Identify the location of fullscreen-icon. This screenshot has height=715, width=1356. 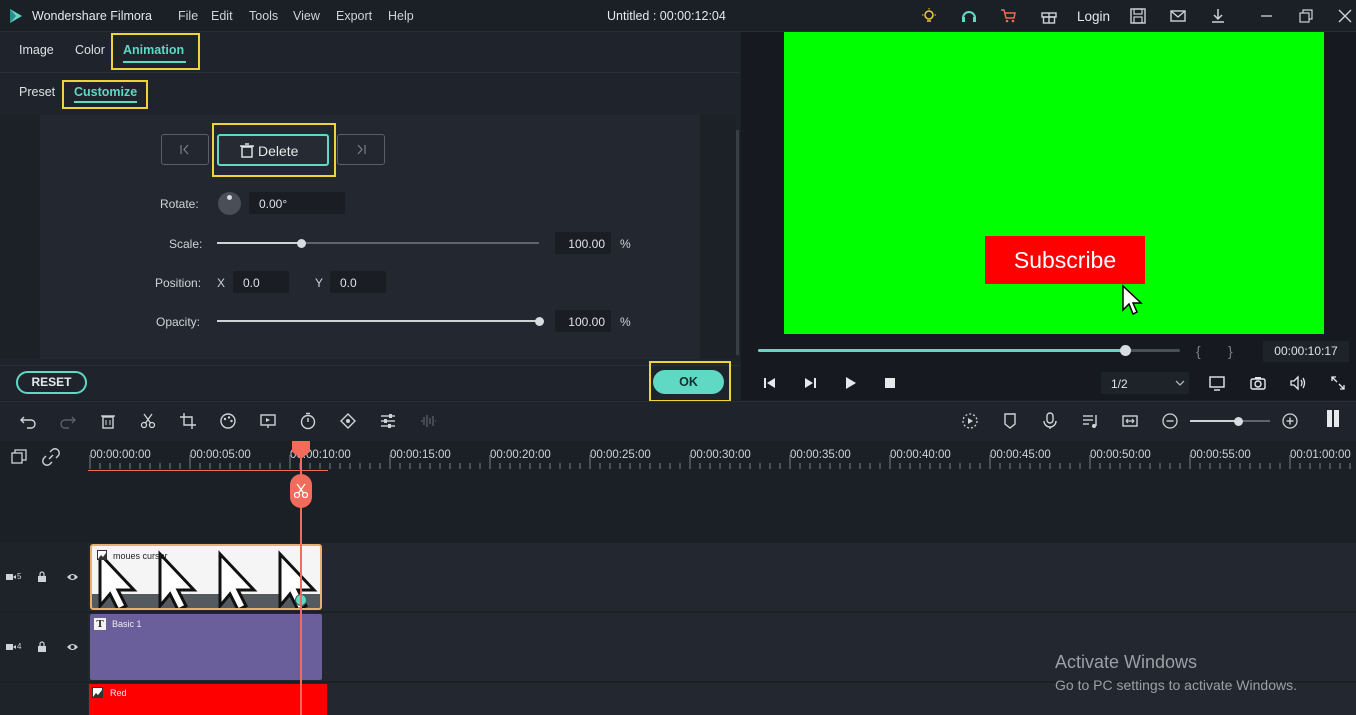
(1338, 383).